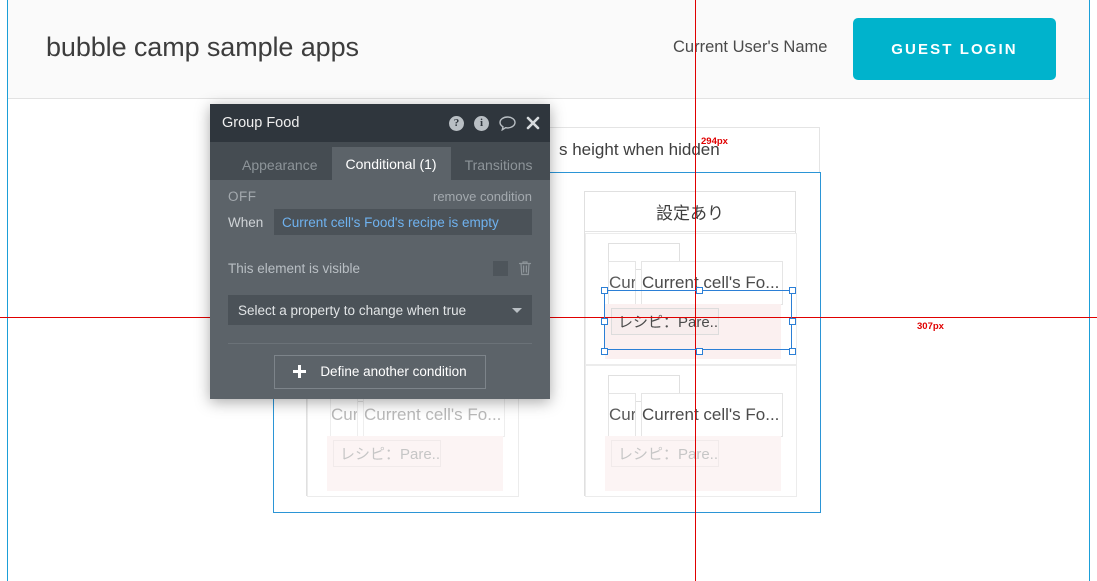  I want to click on dialog-tabs: Appearance Conditional (1) Transitions, so click(380, 161).